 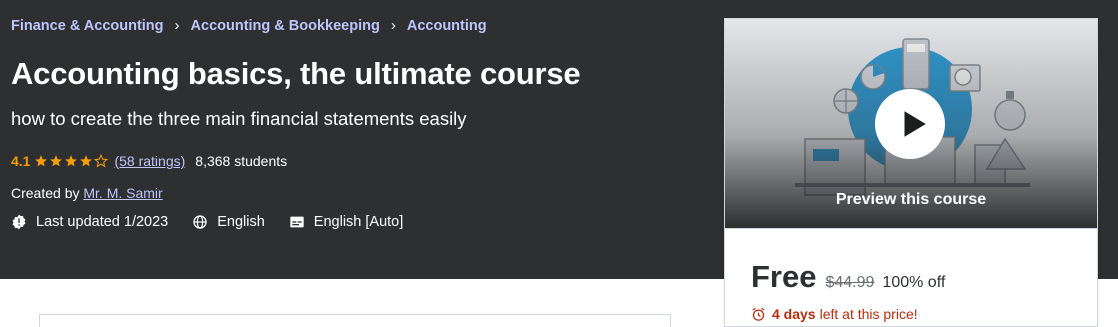 I want to click on price: Free $44.99 100% off, so click(x=848, y=277).